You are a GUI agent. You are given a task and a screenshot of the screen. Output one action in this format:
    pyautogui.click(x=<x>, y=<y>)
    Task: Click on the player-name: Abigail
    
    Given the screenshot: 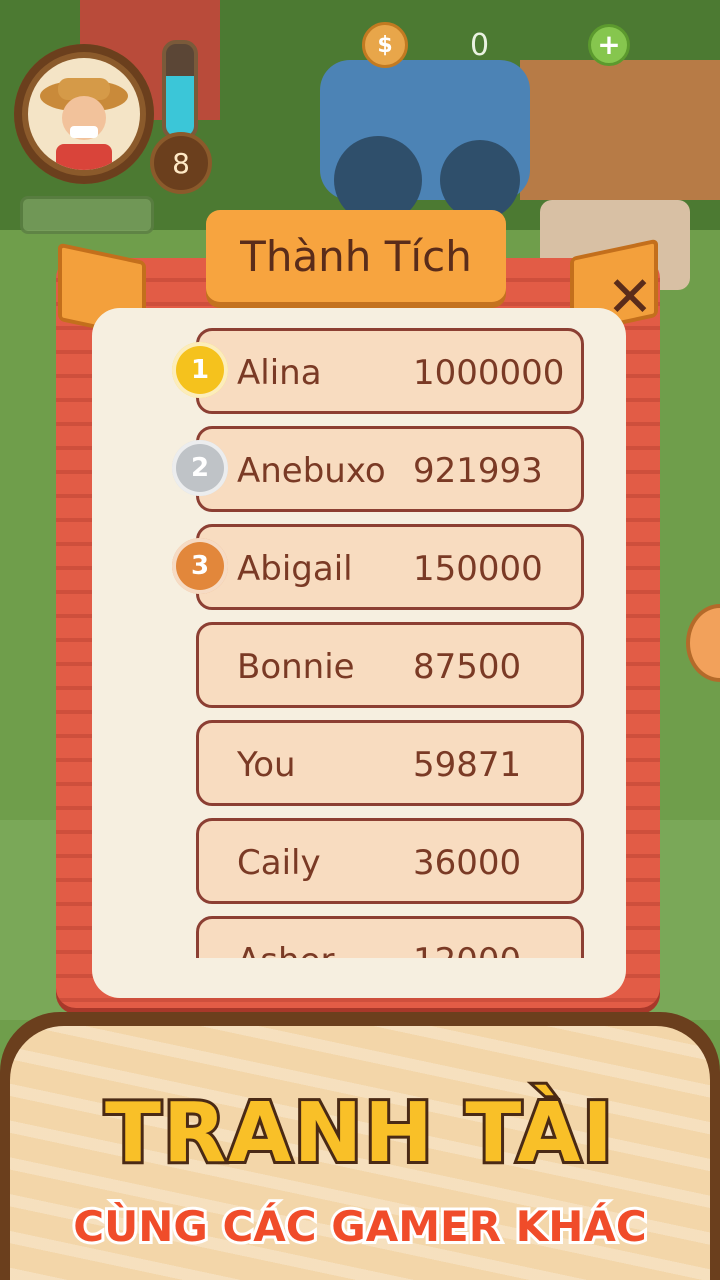 What is the action you would take?
    pyautogui.click(x=295, y=569)
    